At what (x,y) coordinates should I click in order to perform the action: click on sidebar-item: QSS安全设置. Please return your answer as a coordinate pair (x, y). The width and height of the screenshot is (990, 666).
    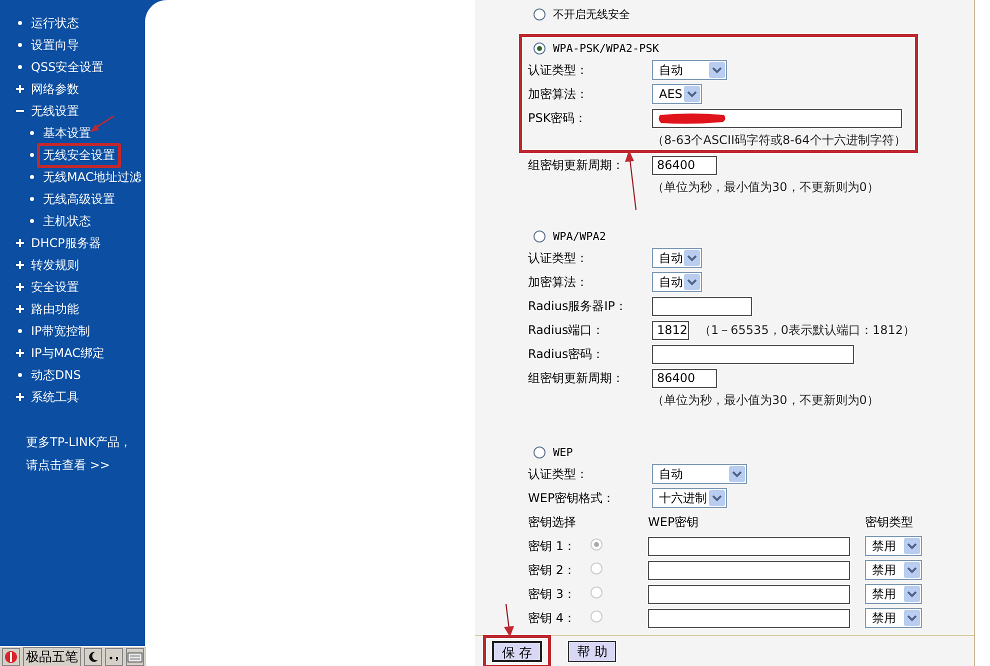
    Looking at the image, I should click on (67, 67).